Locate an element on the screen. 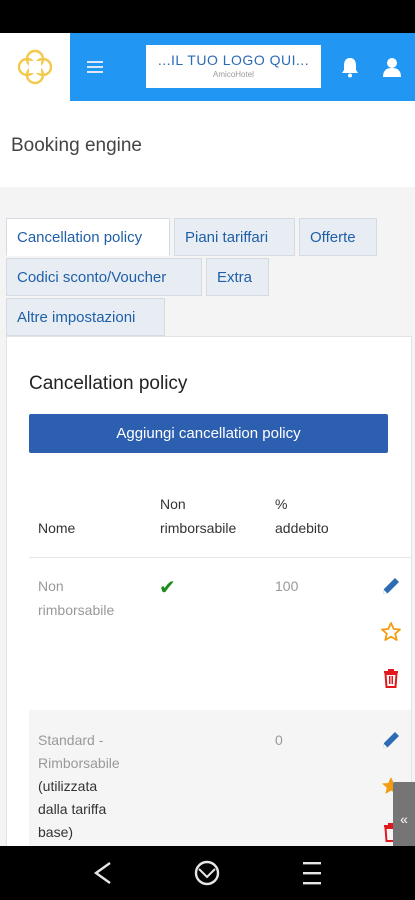  bell-icon is located at coordinates (350, 68).